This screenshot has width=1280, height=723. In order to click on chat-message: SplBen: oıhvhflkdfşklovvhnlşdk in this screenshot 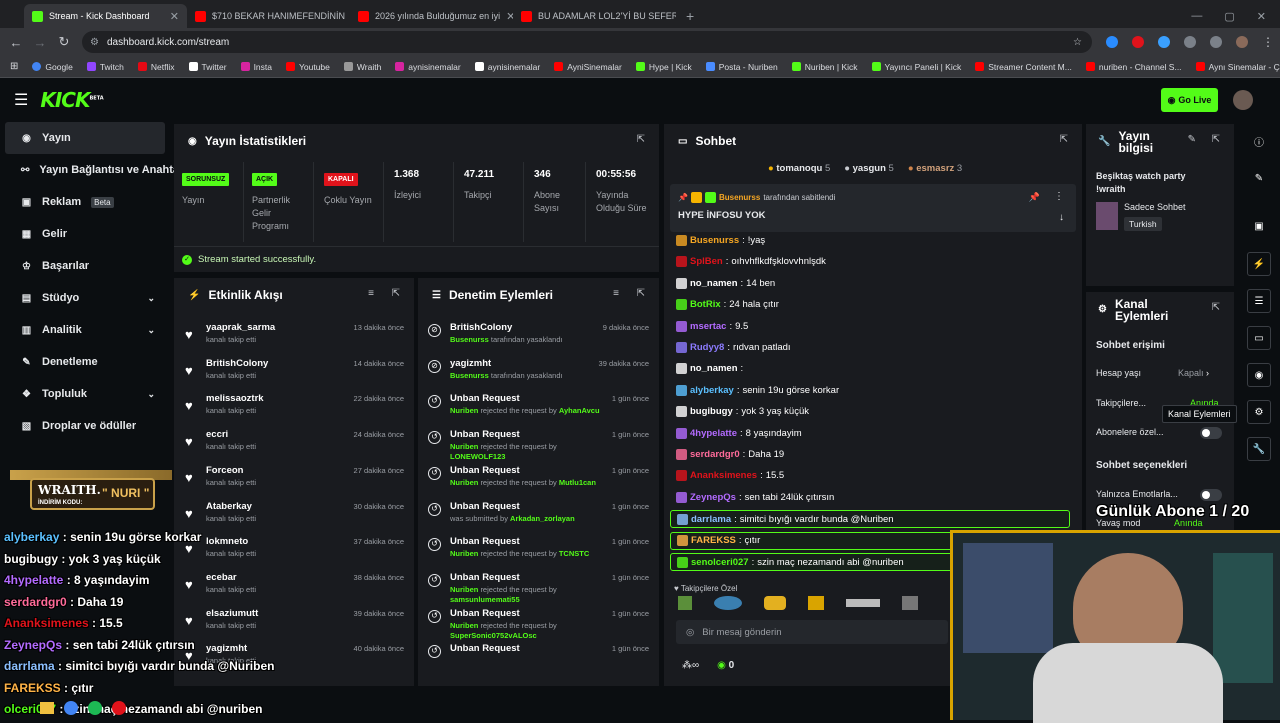, I will do `click(751, 262)`.